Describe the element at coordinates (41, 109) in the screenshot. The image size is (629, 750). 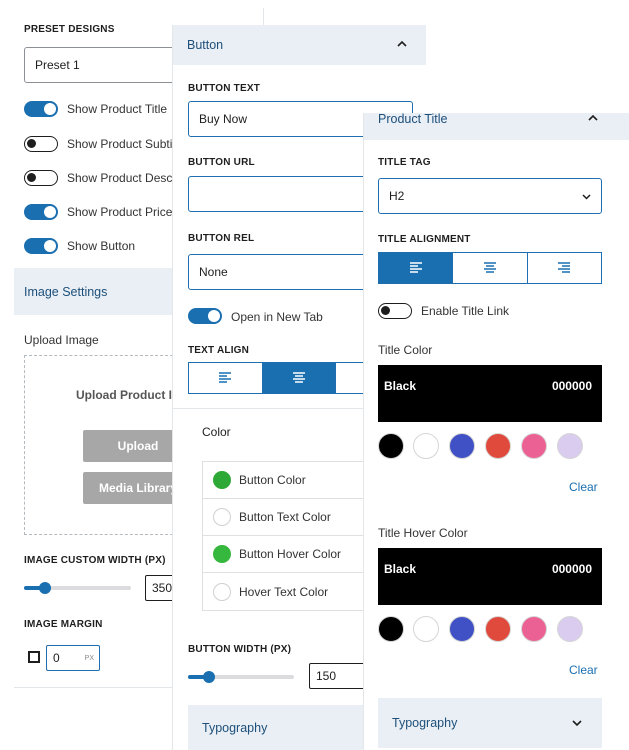
I see `toggle-show-product-title` at that location.